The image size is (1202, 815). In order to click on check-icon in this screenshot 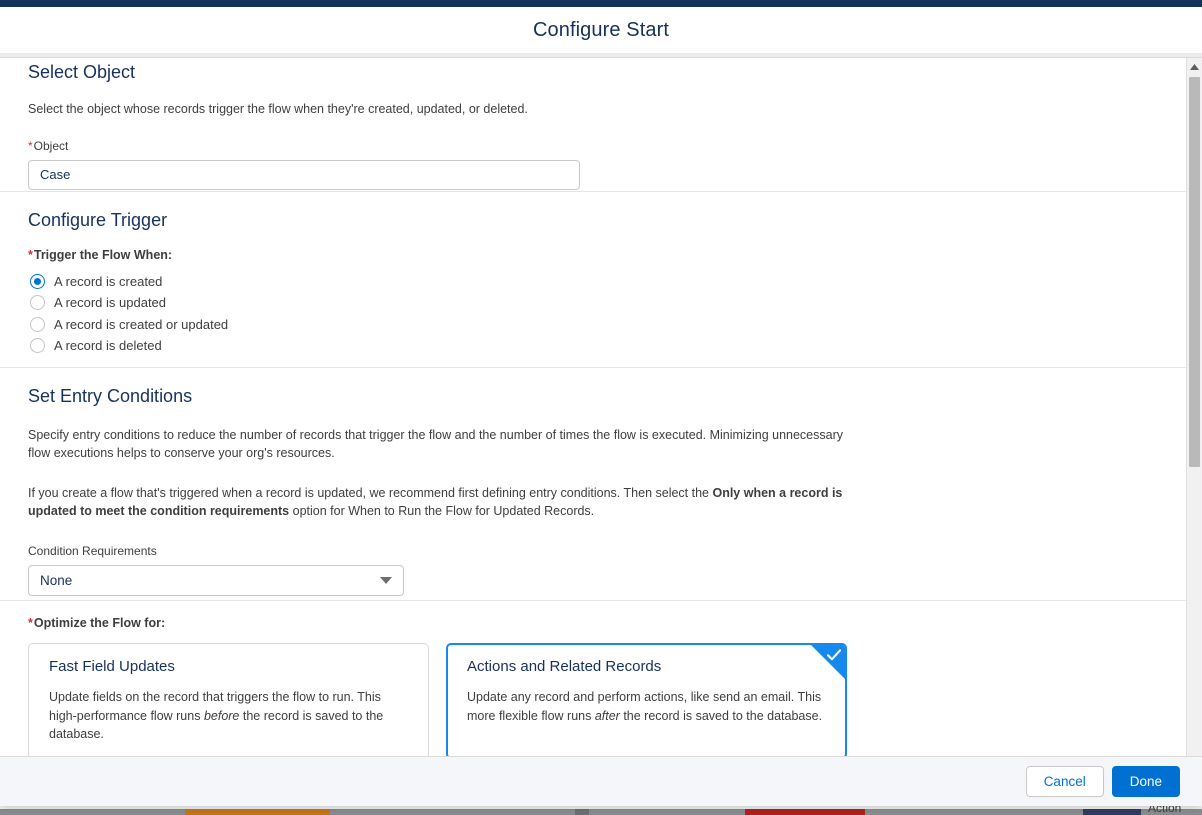, I will do `click(834, 655)`.